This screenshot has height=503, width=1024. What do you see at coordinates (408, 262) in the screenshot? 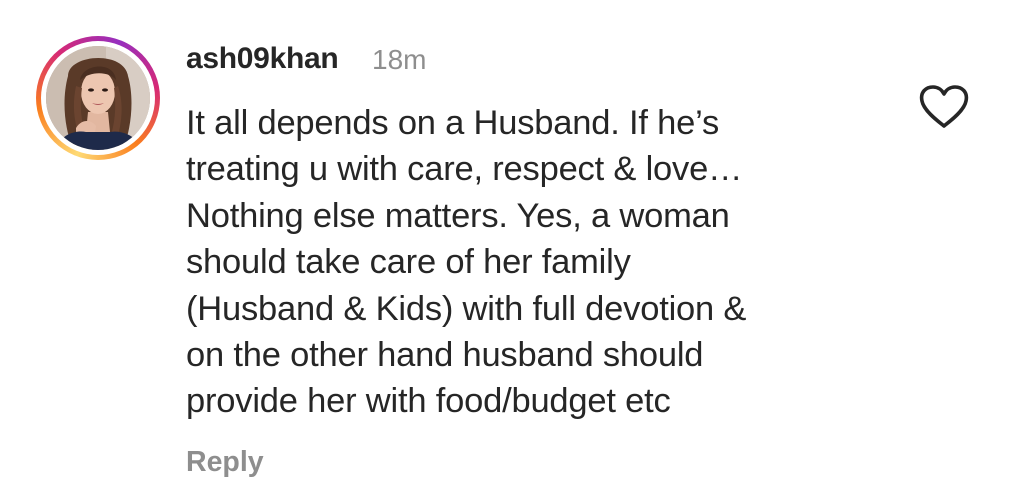
I see `comment-text-line: should take care of her family` at bounding box center [408, 262].